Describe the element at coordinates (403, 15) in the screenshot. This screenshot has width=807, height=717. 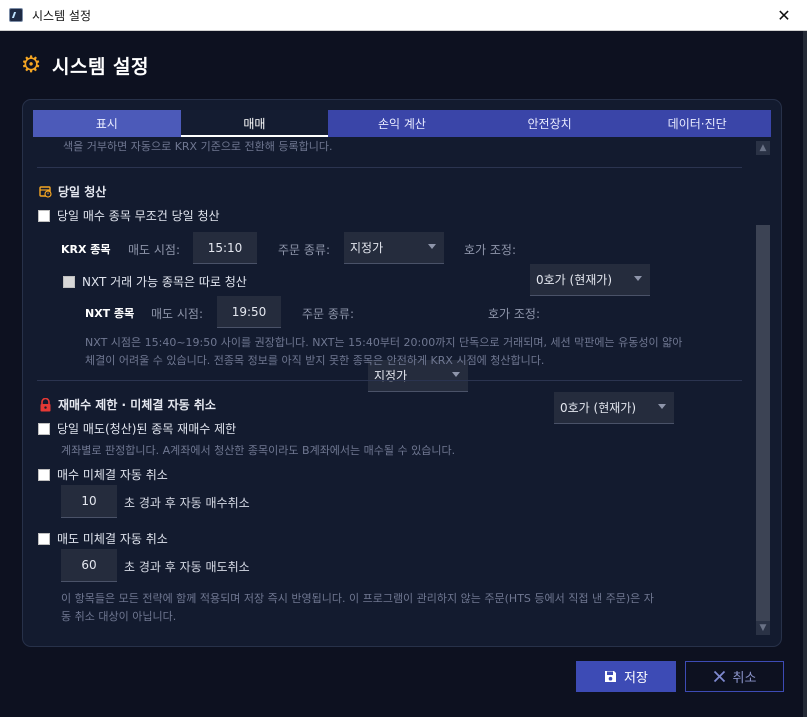
I see `window-titlebar: 시스템 설정 ✕` at that location.